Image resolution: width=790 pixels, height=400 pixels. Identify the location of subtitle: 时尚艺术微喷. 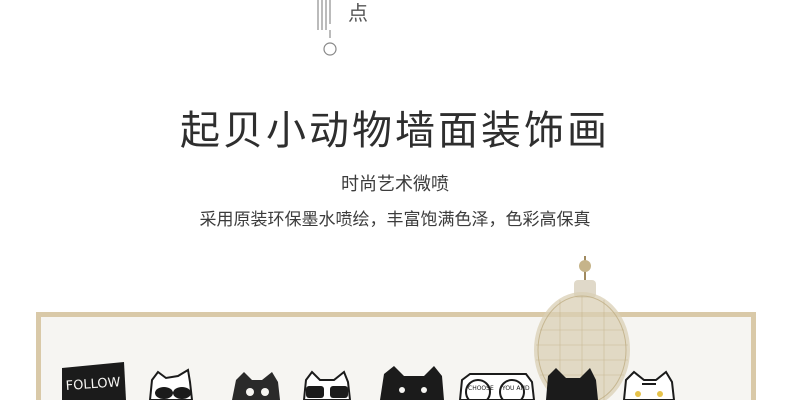
(395, 184).